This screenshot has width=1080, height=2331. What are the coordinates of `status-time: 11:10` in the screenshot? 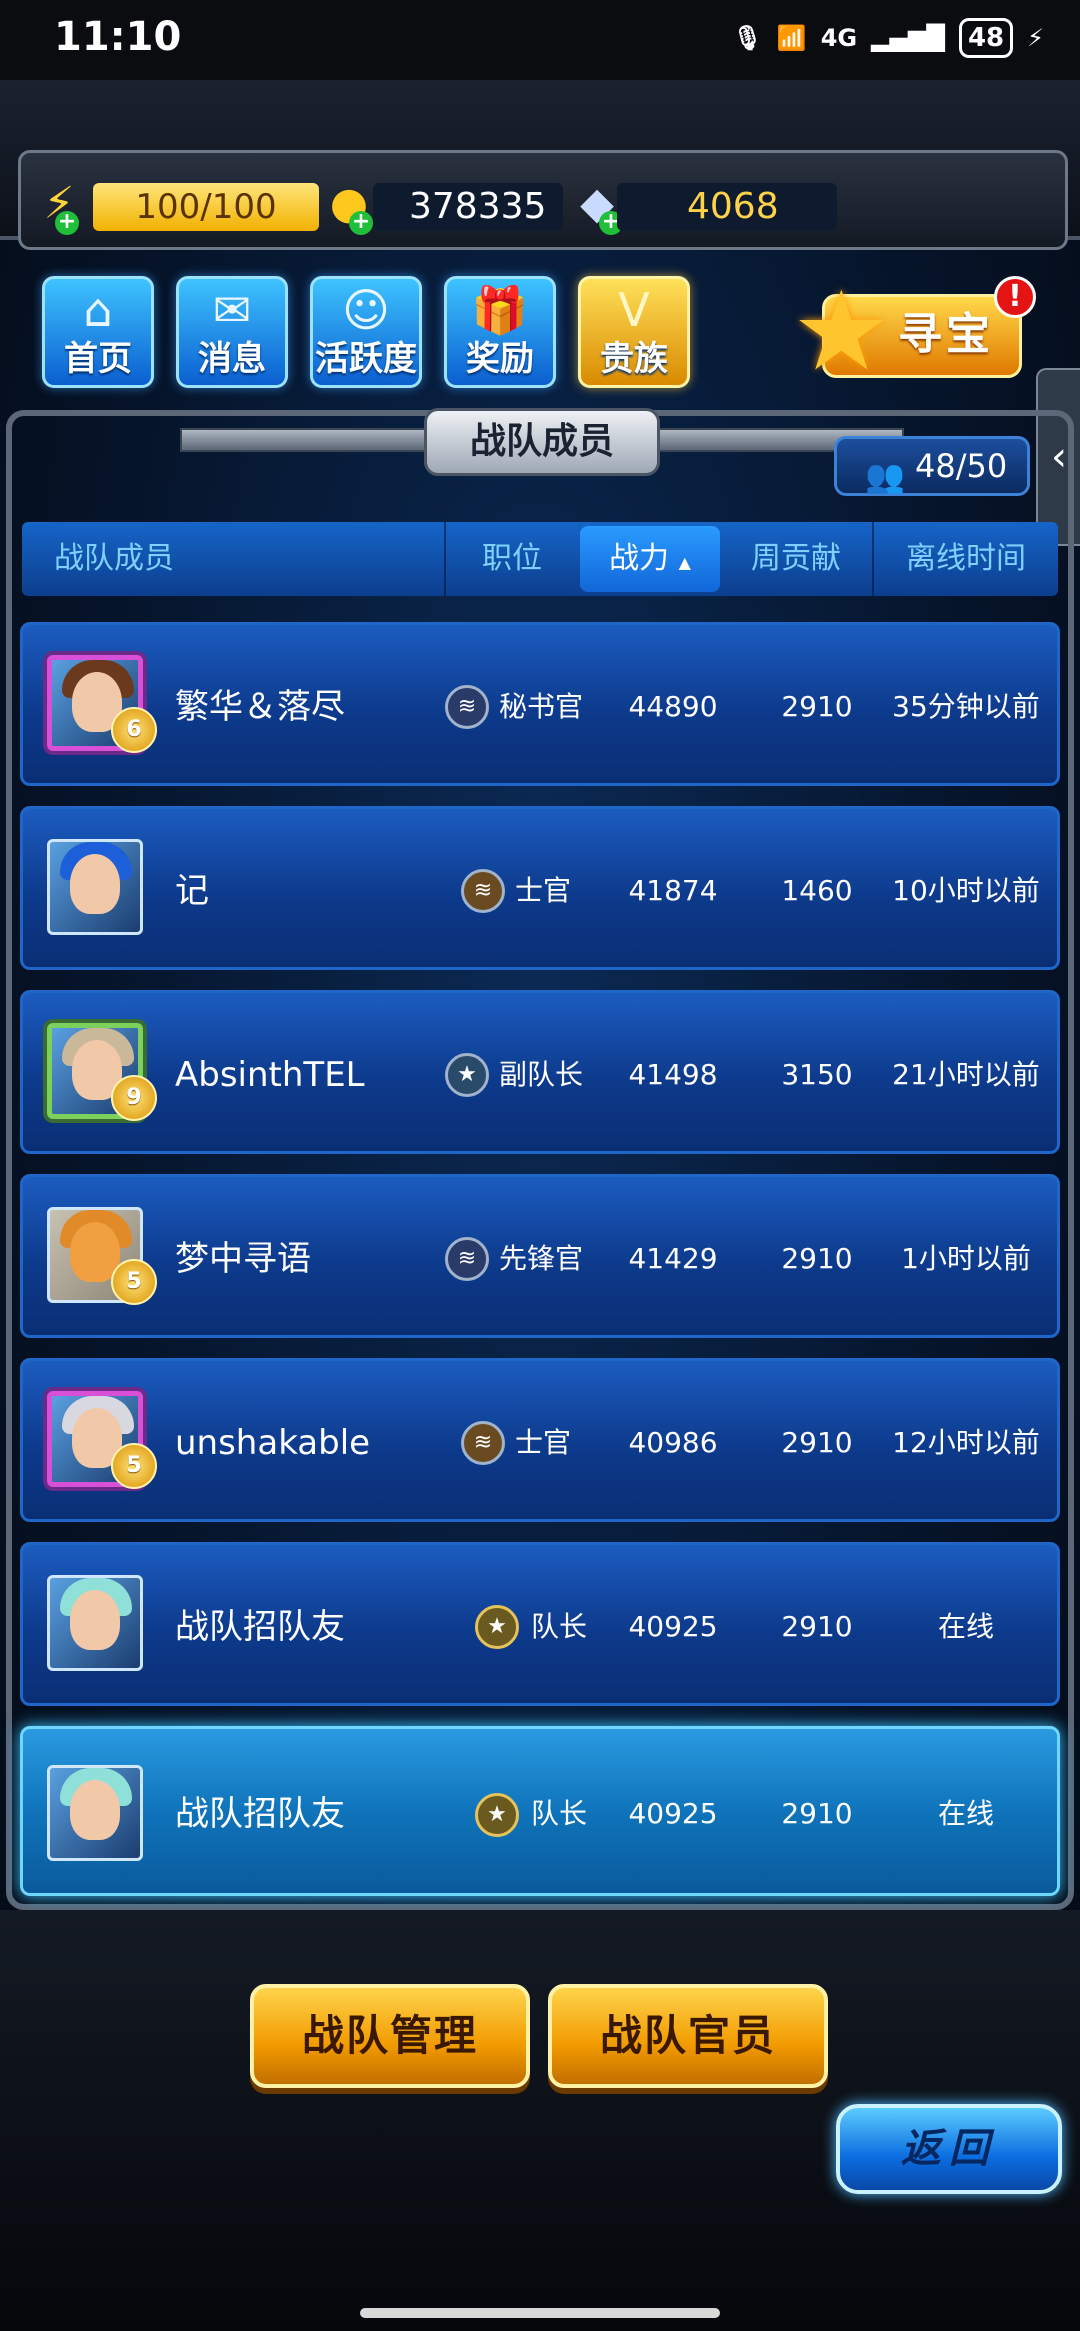 It's located at (118, 37).